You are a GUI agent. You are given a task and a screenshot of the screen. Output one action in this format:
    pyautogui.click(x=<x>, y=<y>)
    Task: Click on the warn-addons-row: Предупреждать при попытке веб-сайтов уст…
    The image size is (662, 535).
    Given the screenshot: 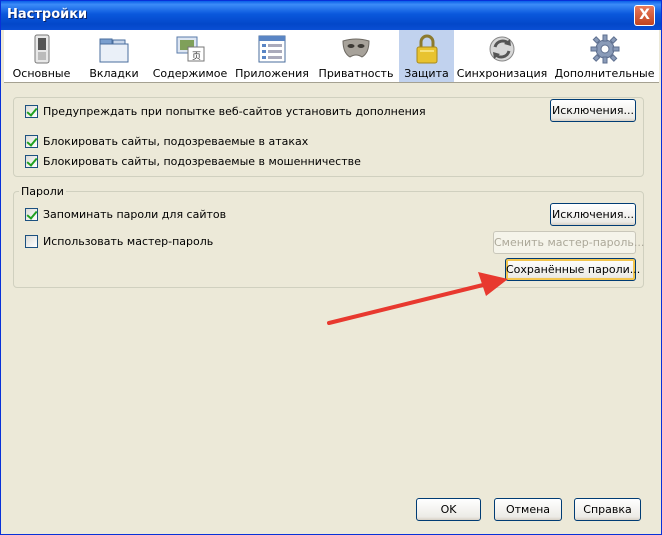 What is the action you would take?
    pyautogui.click(x=225, y=111)
    